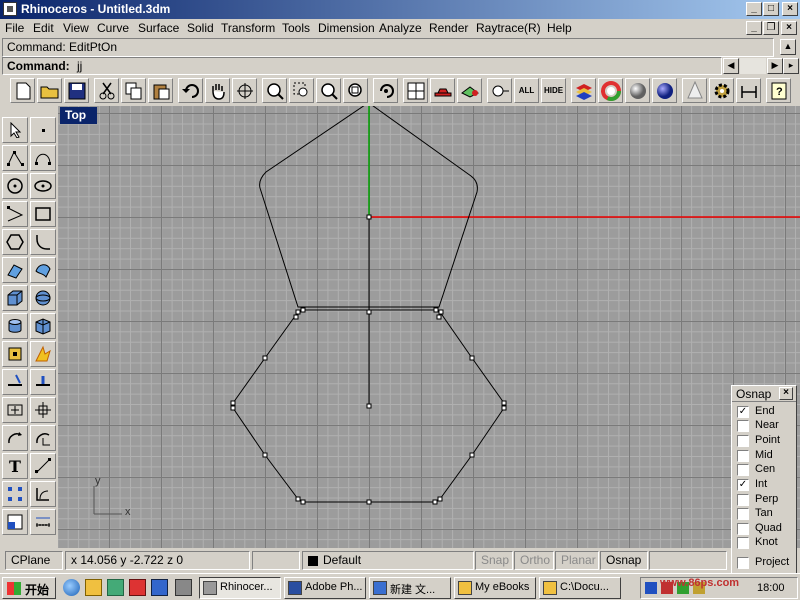 The width and height of the screenshot is (800, 600). What do you see at coordinates (743, 412) in the screenshot?
I see `osnap-end-checkbox: ✓` at bounding box center [743, 412].